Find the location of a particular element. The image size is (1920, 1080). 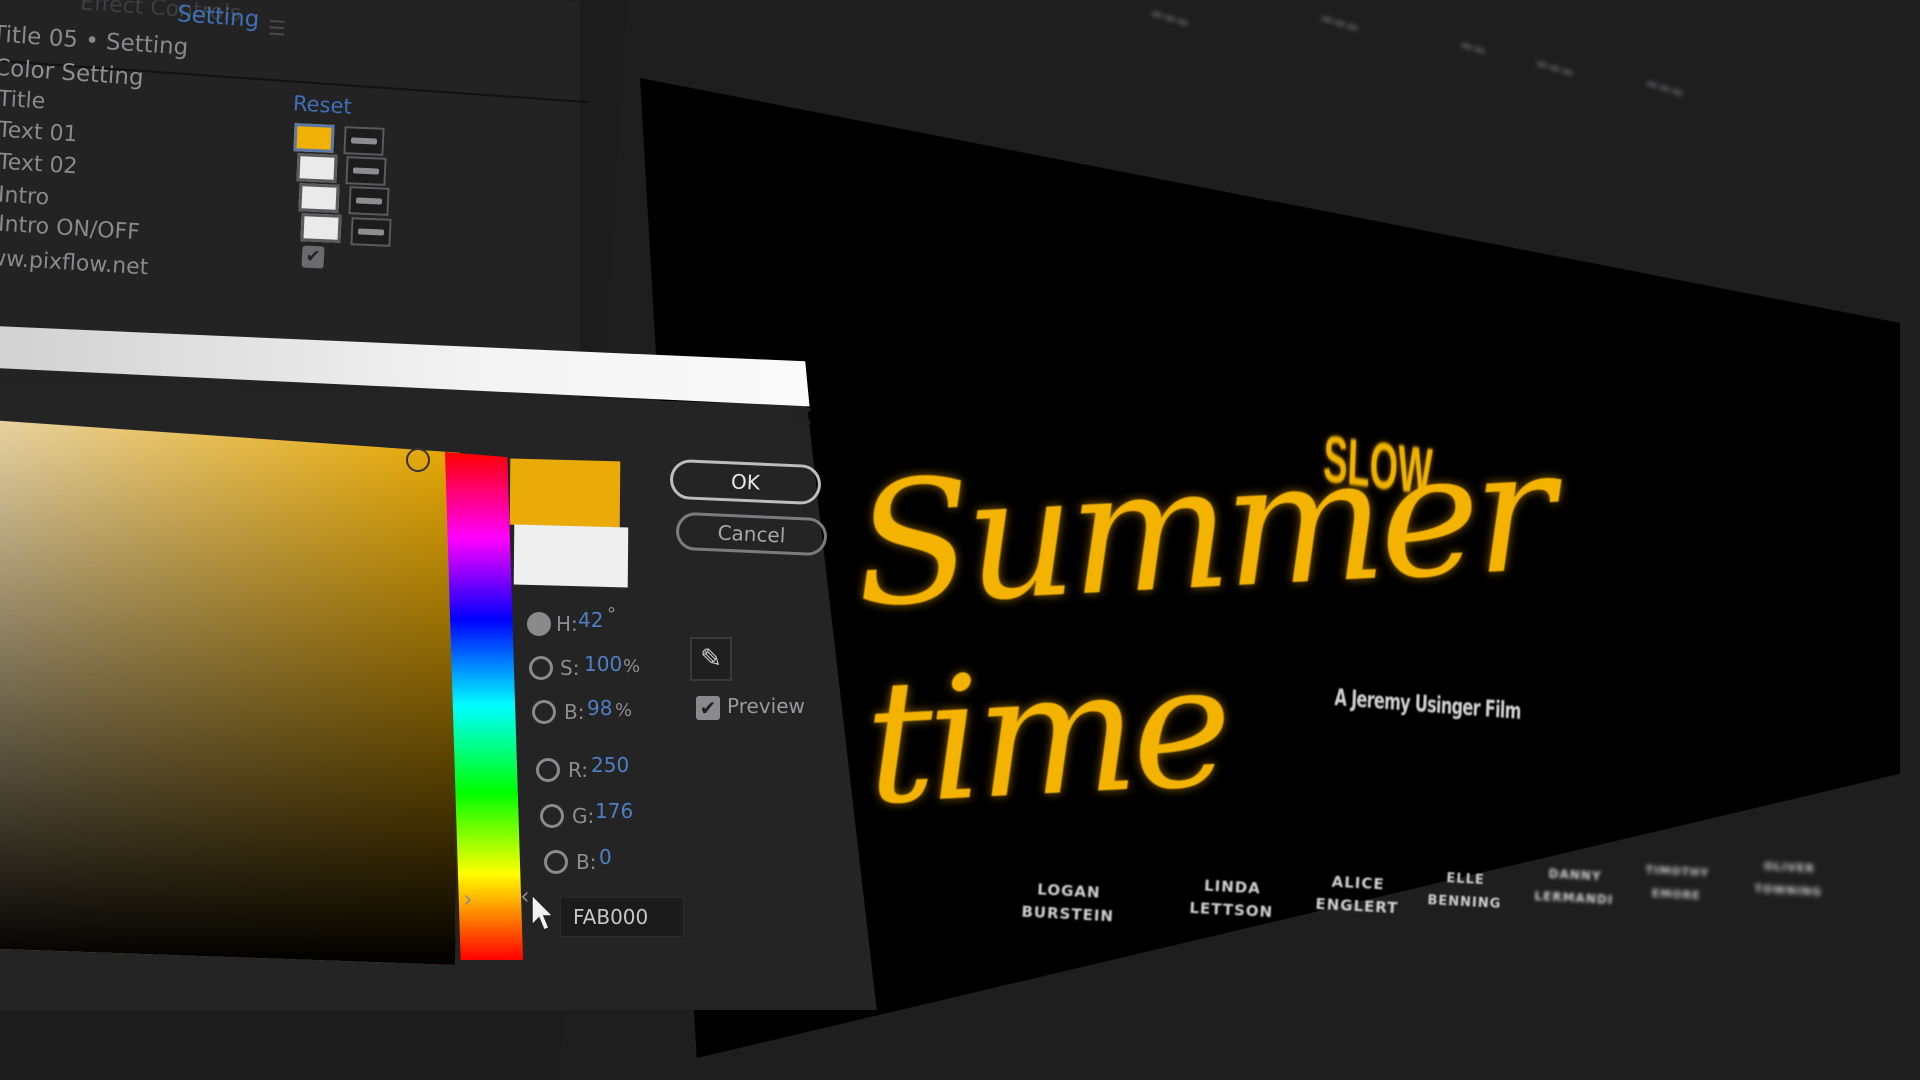

ok-button: OK is located at coordinates (745, 482).